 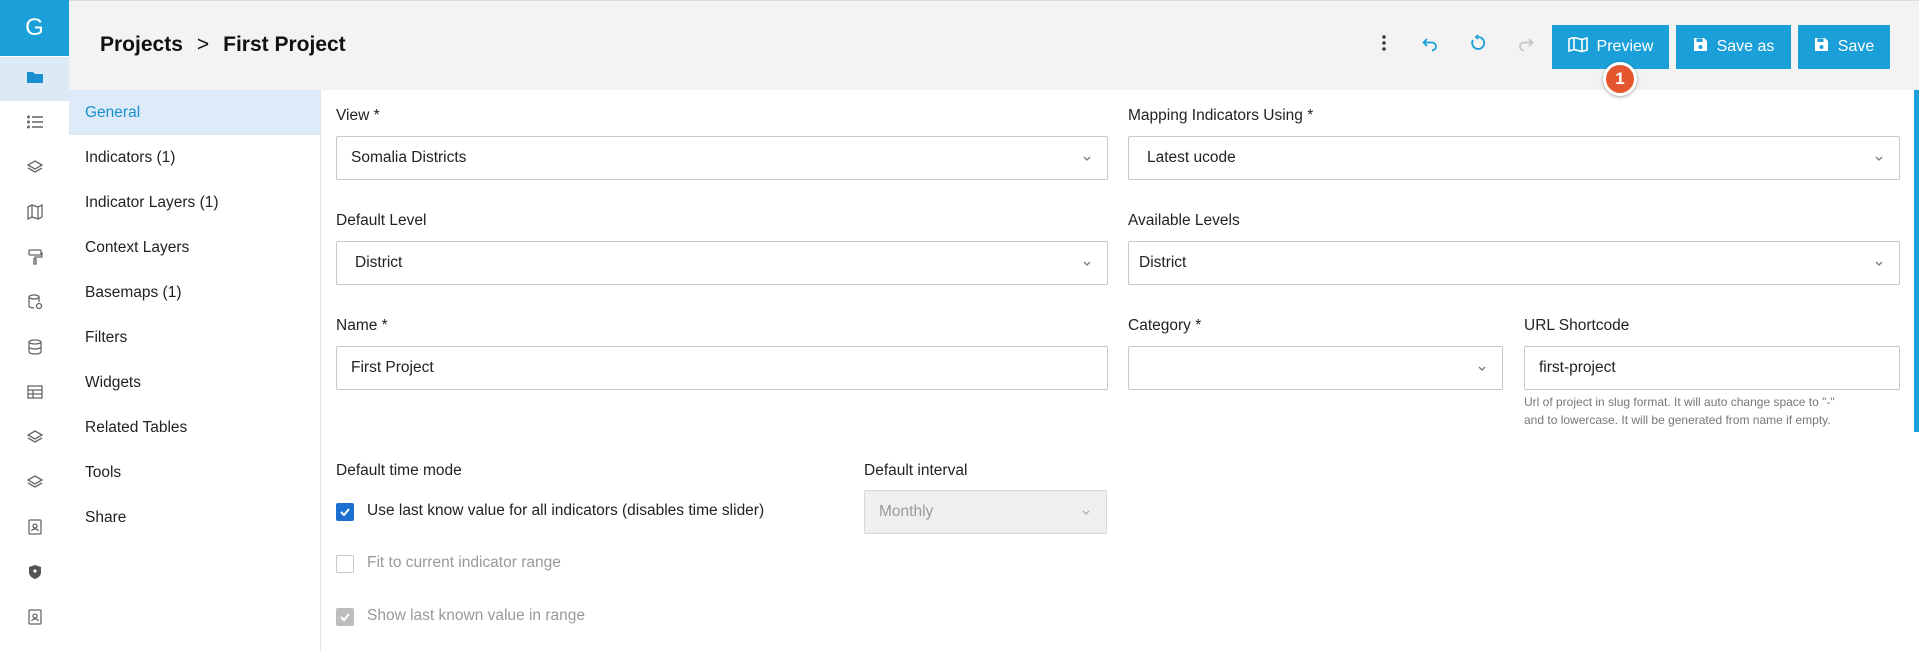 I want to click on mapping-select-value: Latest ucode, so click(x=1191, y=157).